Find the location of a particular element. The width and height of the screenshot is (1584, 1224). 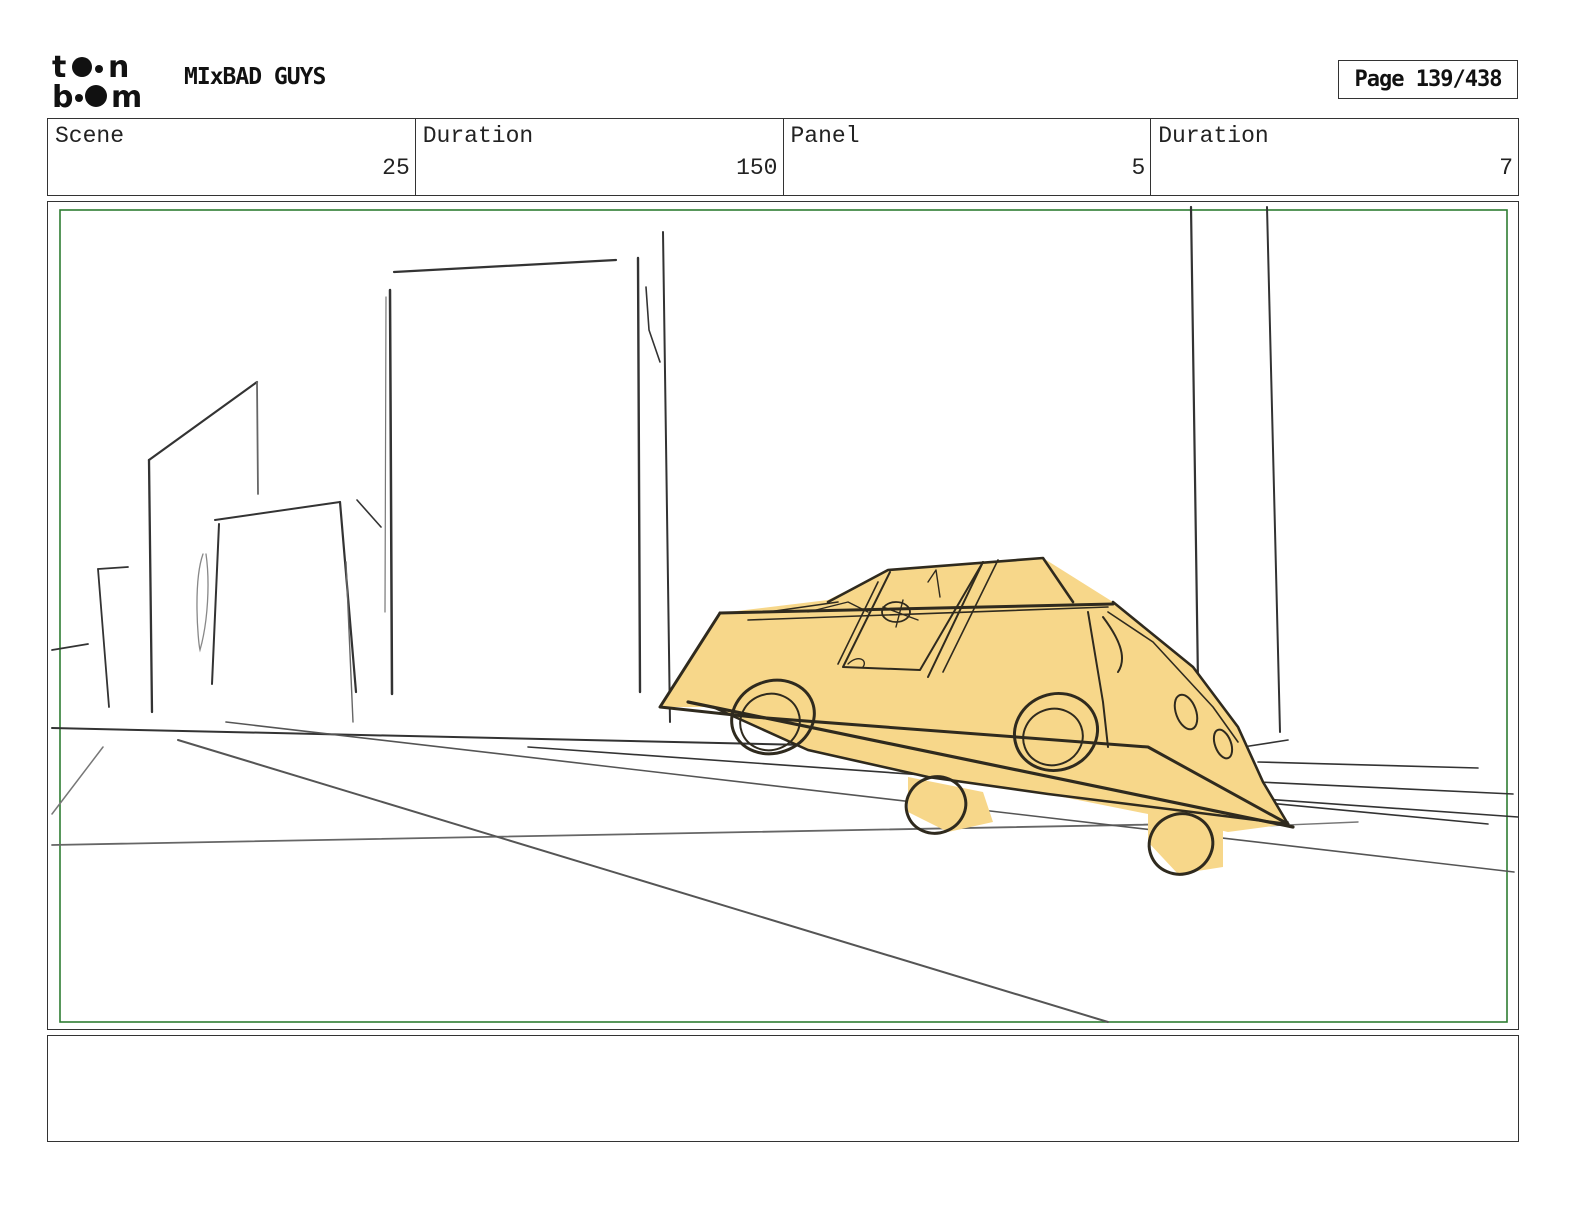

panel-notes-box is located at coordinates (783, 1088).